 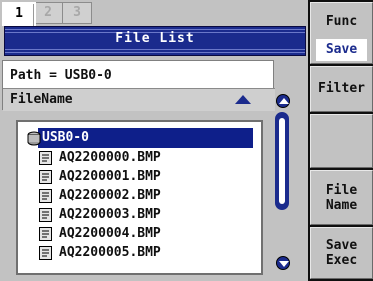 What do you see at coordinates (110, 233) in the screenshot?
I see `file-name: AQ2200004.BMP` at bounding box center [110, 233].